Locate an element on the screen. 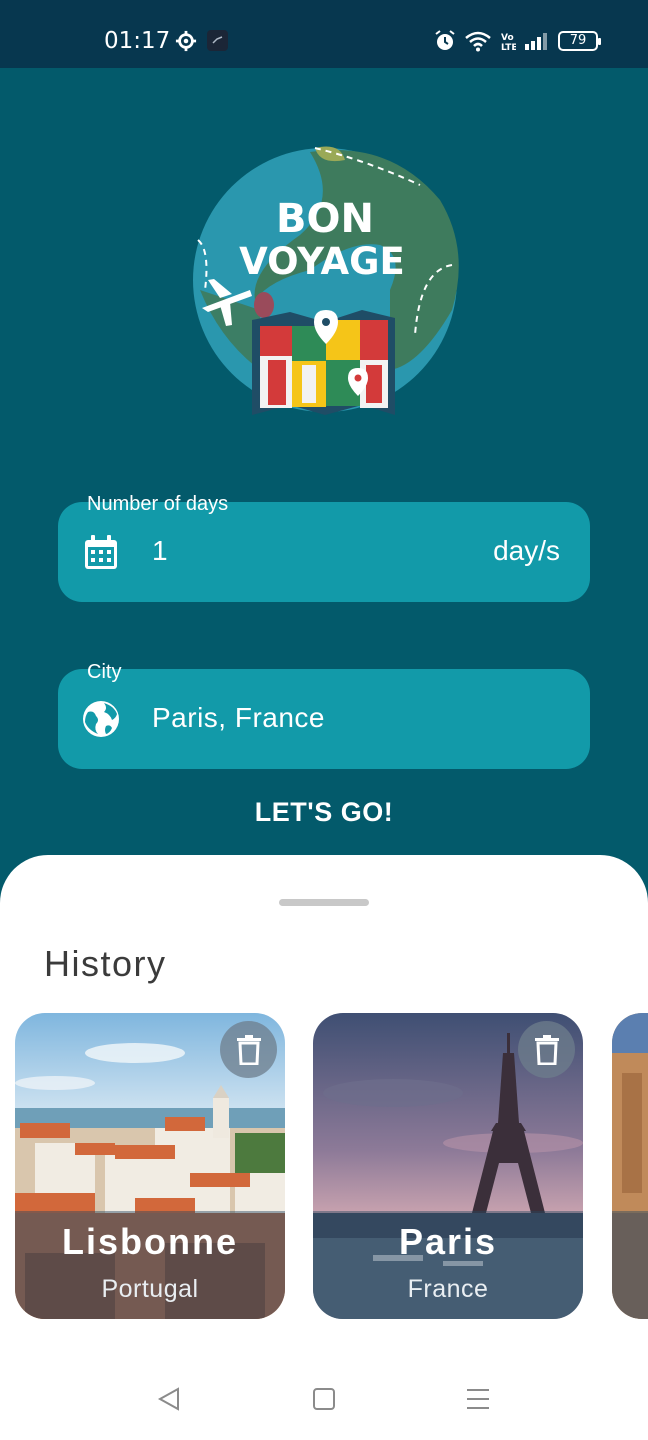 This screenshot has width=648, height=1440. city-field: Paris, France is located at coordinates (324, 719).